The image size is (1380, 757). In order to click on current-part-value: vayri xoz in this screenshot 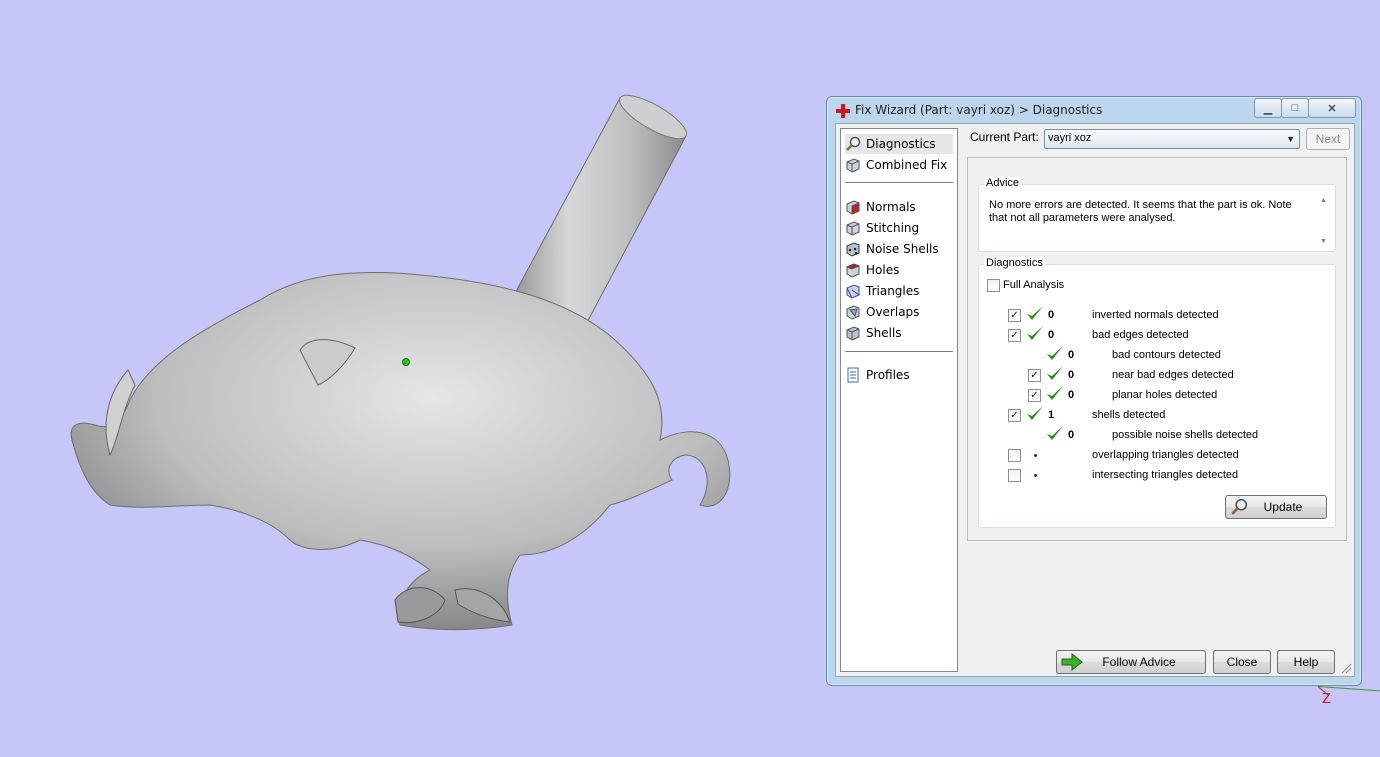, I will do `click(1070, 138)`.